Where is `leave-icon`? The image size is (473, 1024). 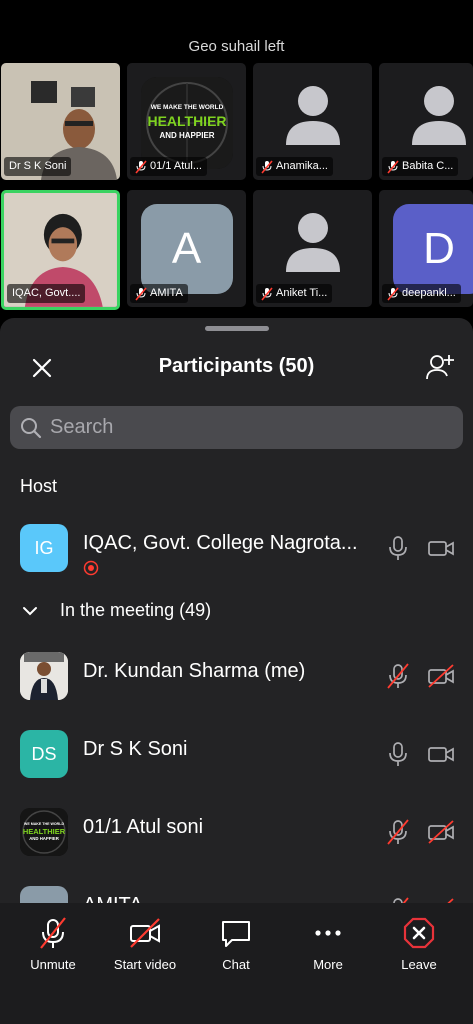
leave-icon is located at coordinates (419, 933).